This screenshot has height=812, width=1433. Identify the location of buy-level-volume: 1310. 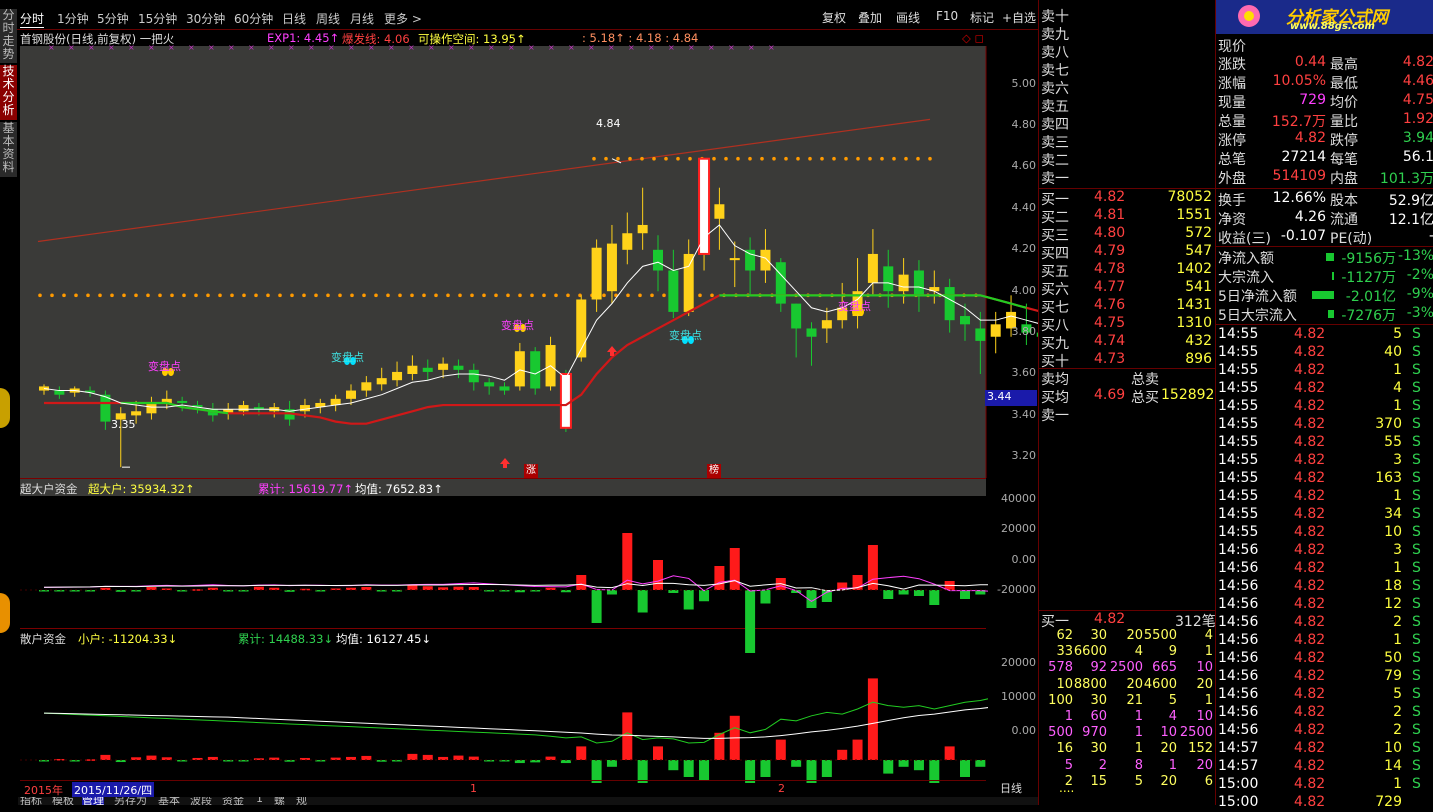
(1194, 323).